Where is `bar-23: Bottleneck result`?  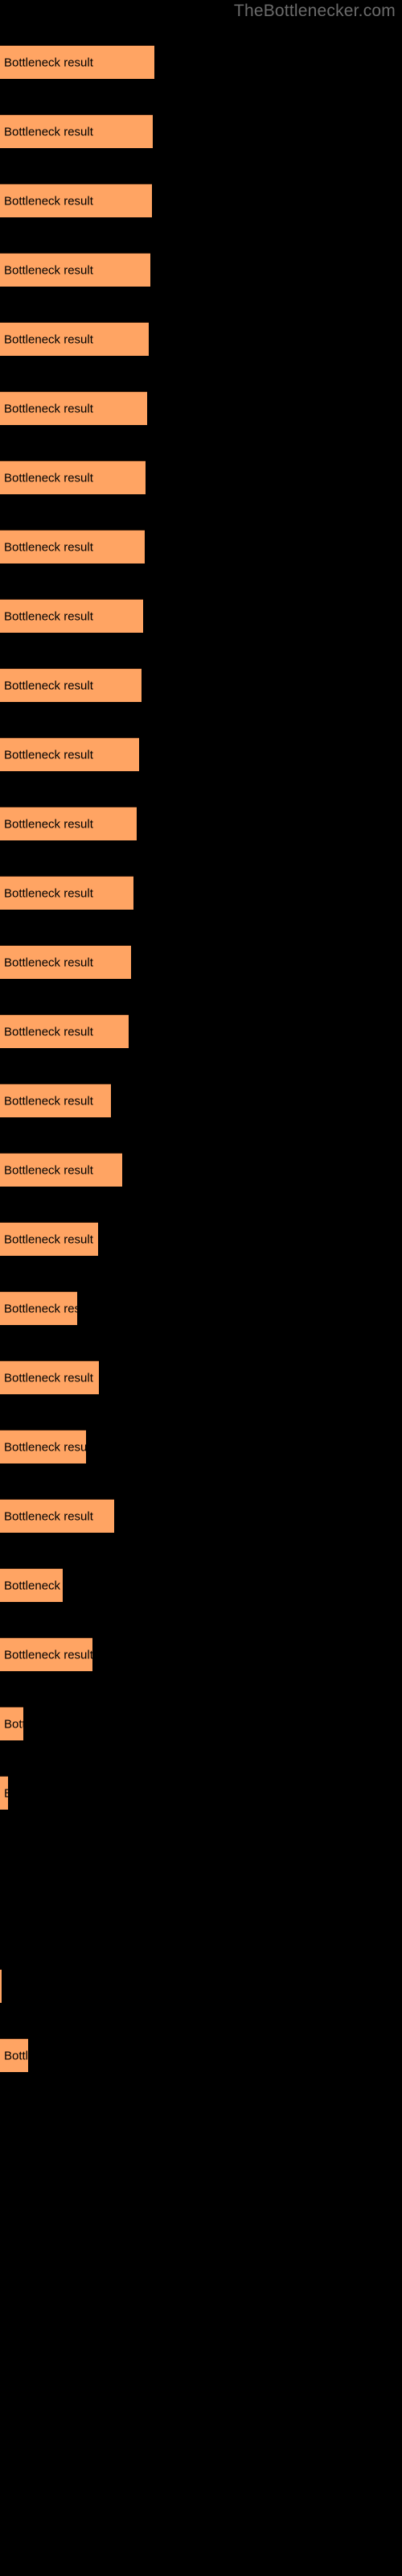
bar-23: Bottleneck result is located at coordinates (31, 1585).